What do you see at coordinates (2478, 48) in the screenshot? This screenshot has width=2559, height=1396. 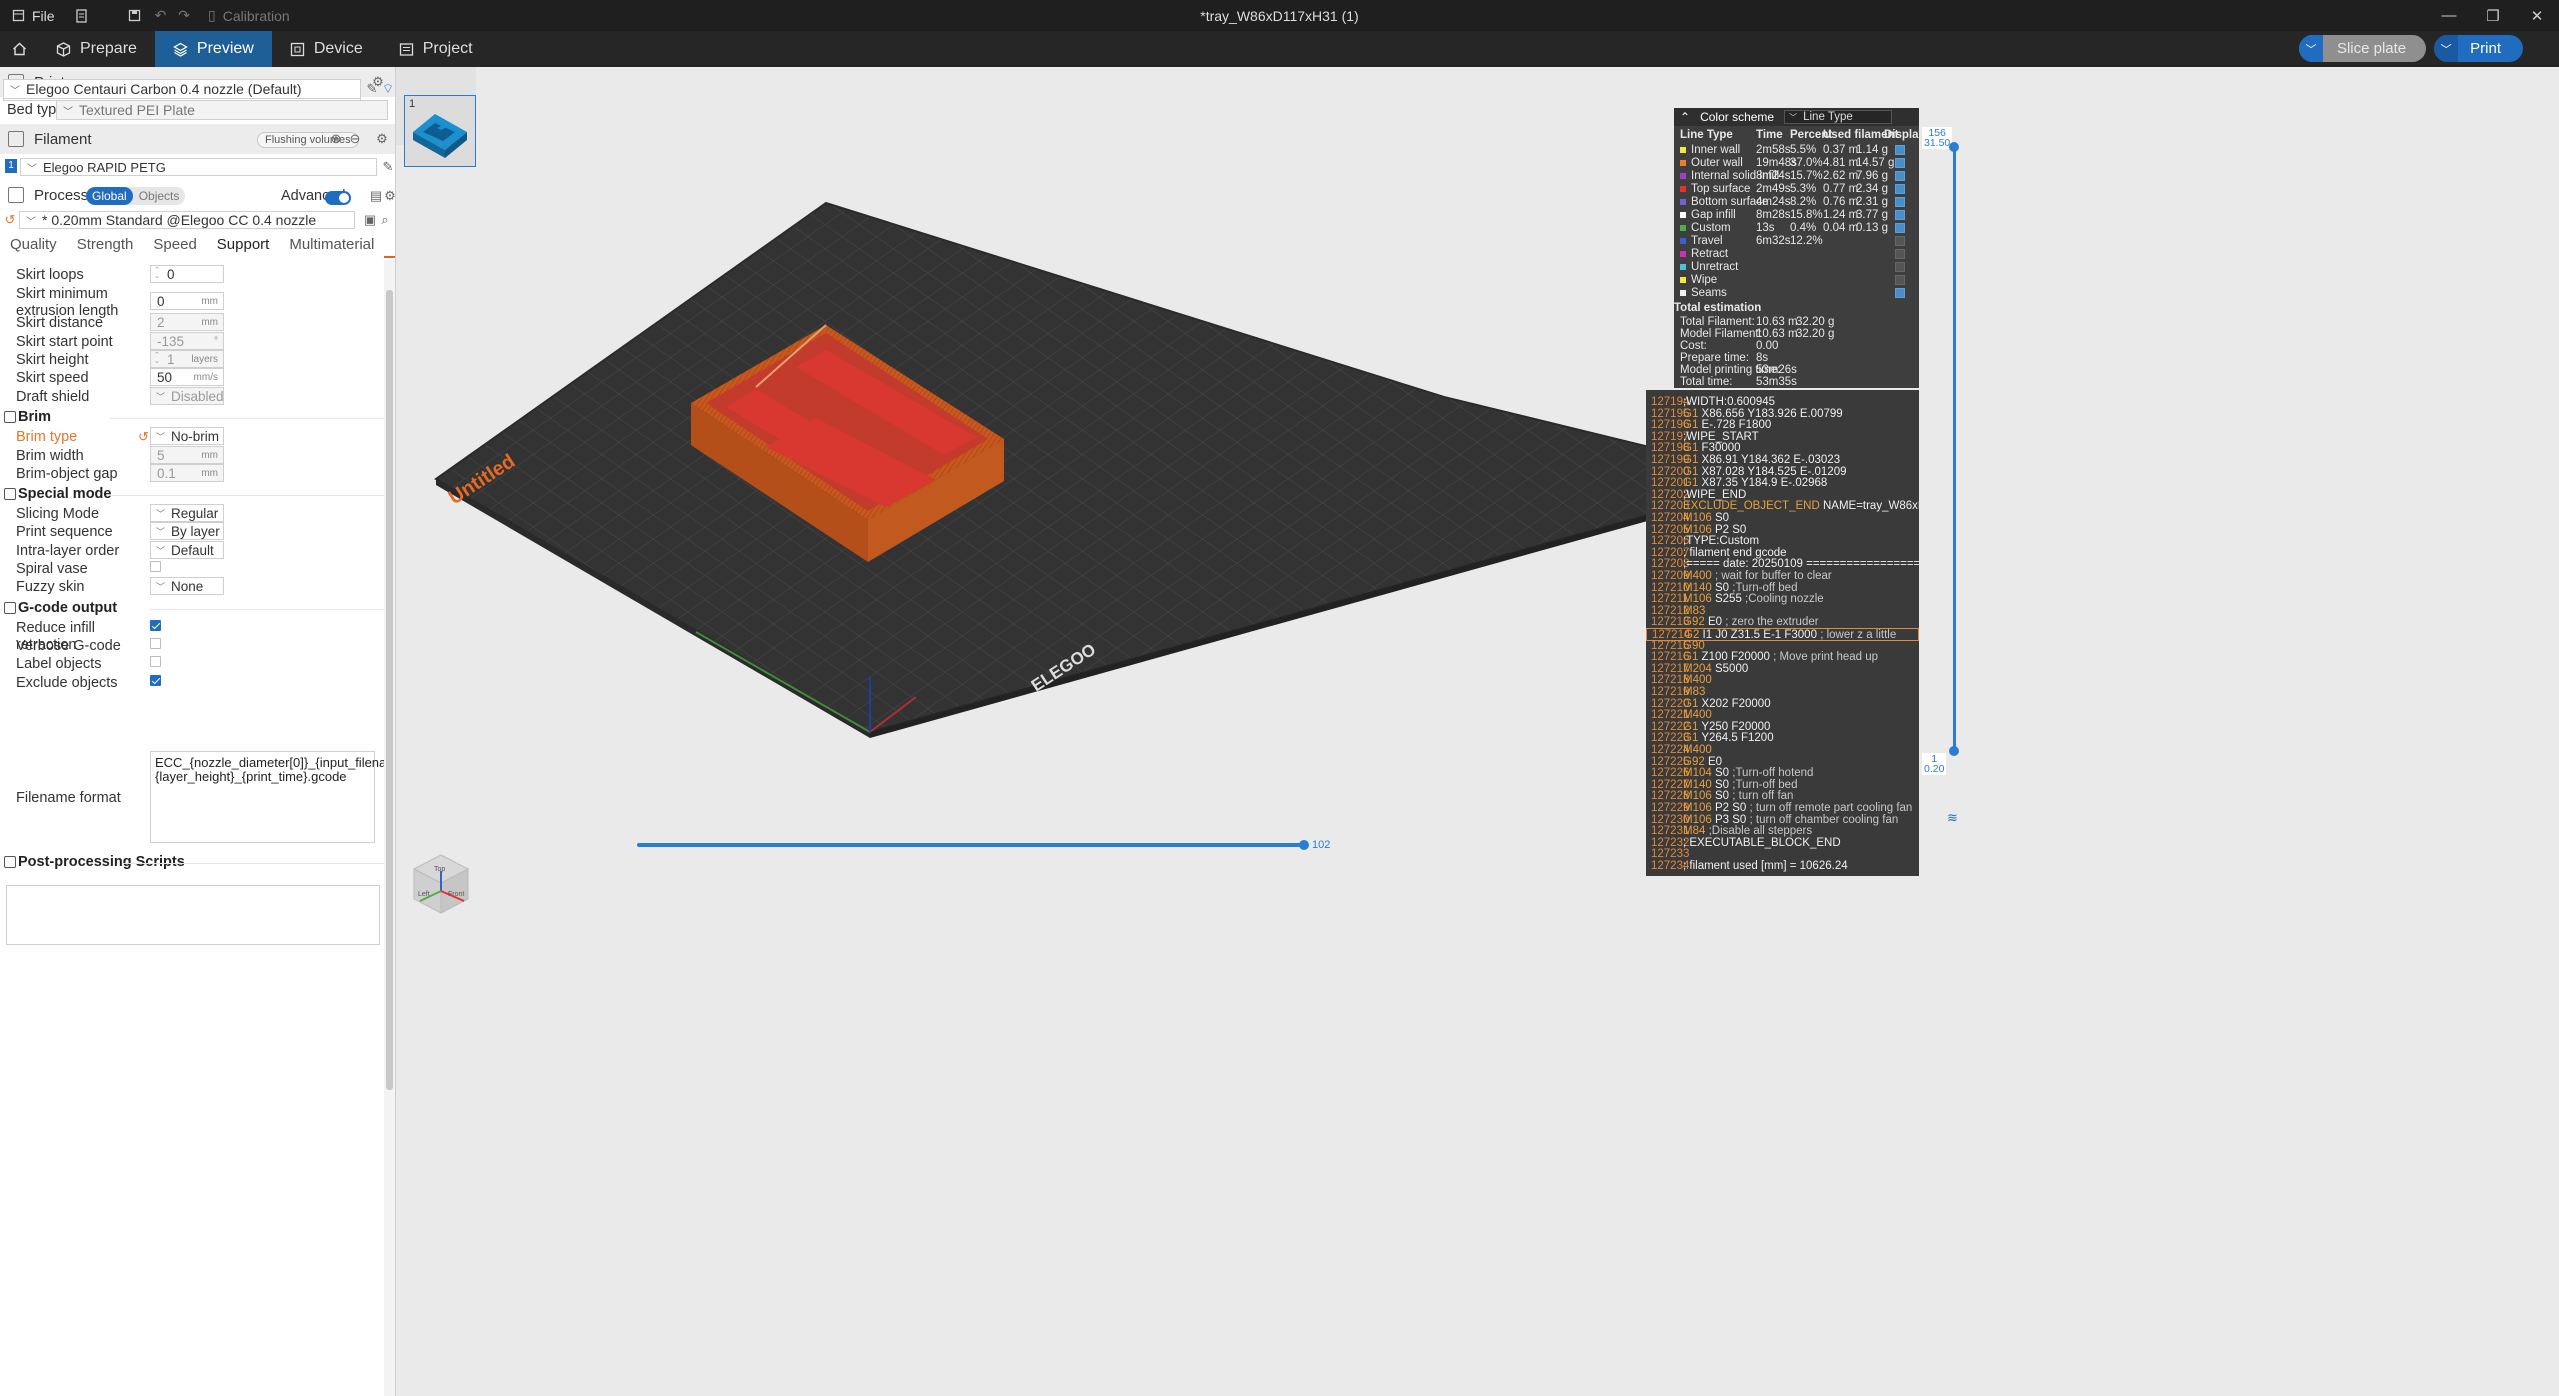 I see `print-button: ﹀ Print` at bounding box center [2478, 48].